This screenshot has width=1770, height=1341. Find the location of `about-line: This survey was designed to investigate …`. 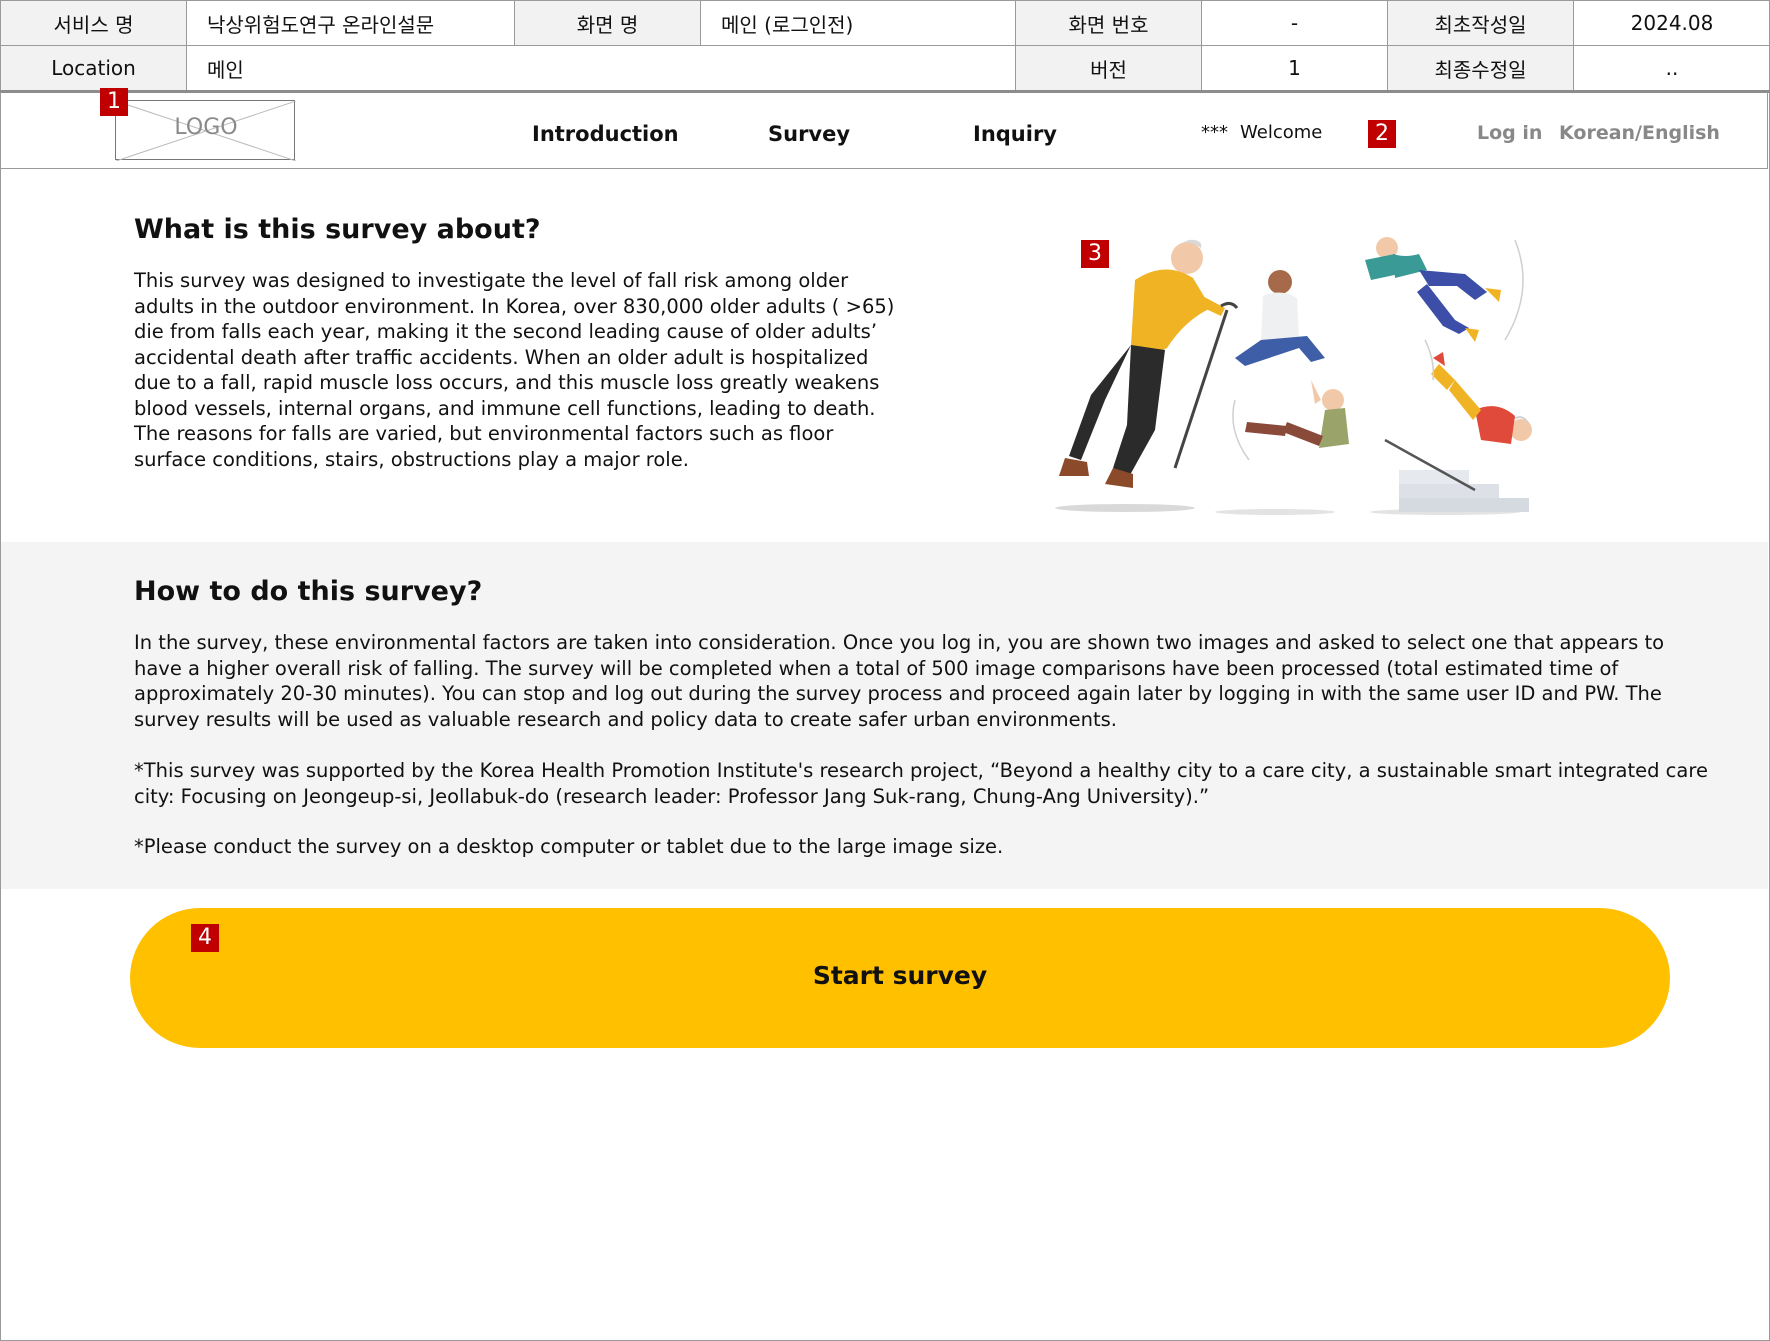

about-line: This survey was designed to investigate … is located at coordinates (491, 280).